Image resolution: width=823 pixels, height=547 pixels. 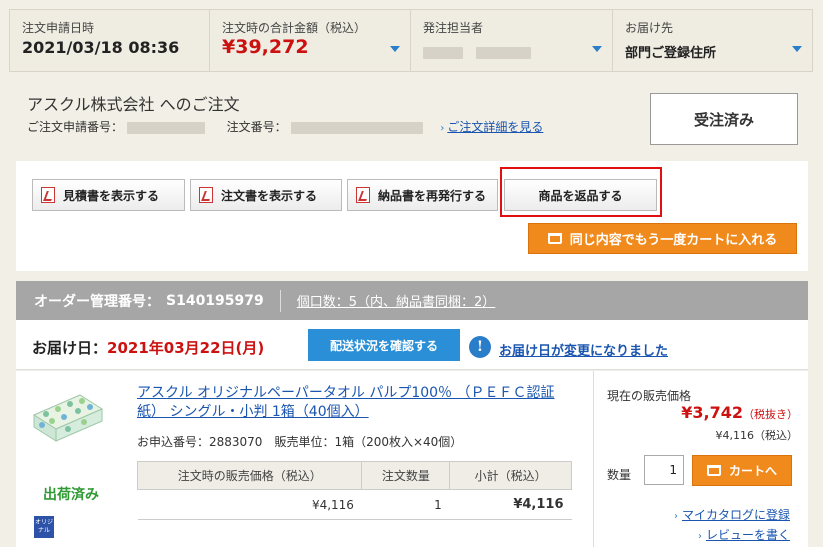 I want to click on current-price: ¥3,742（税抜き）, so click(x=739, y=412).